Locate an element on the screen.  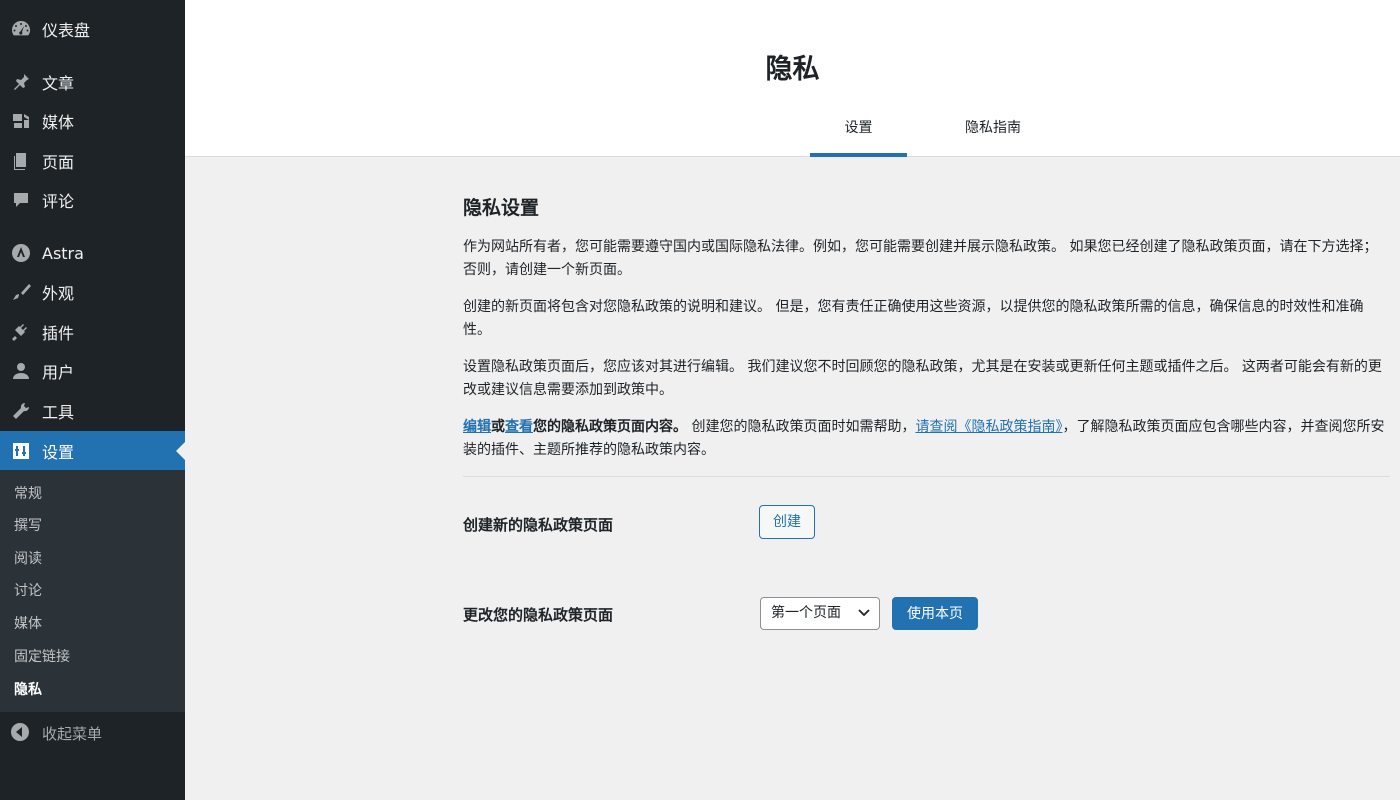
astra-icon is located at coordinates (21, 253).